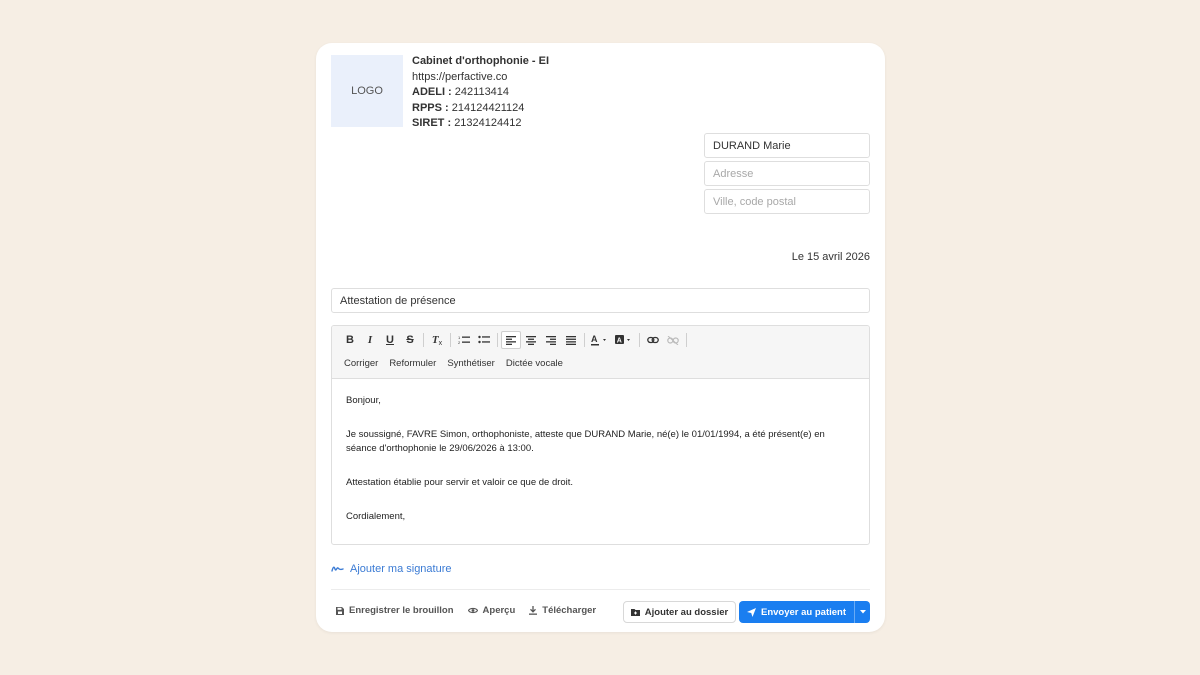 Image resolution: width=1200 pixels, height=675 pixels. Describe the element at coordinates (653, 340) in the screenshot. I see `link-icon` at that location.